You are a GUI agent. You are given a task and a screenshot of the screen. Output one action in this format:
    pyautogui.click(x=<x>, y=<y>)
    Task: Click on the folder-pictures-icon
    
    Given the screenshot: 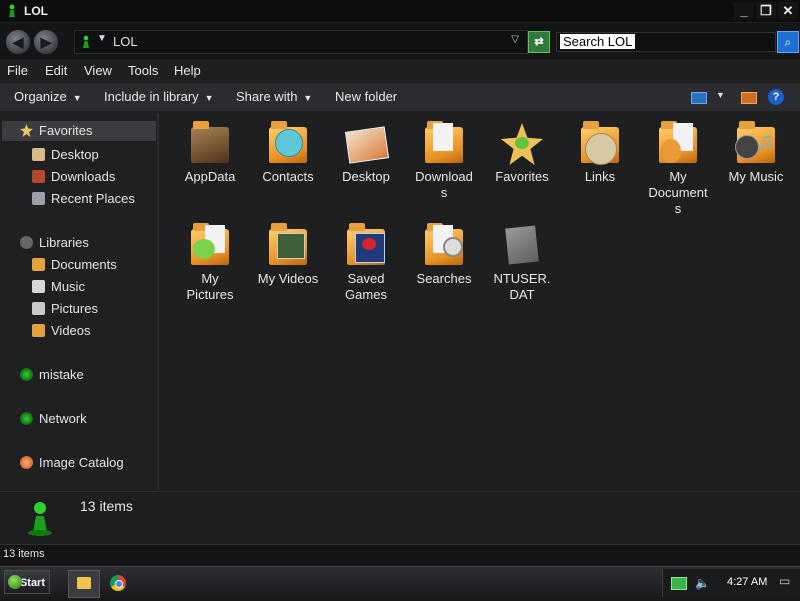 What is the action you would take?
    pyautogui.click(x=210, y=246)
    